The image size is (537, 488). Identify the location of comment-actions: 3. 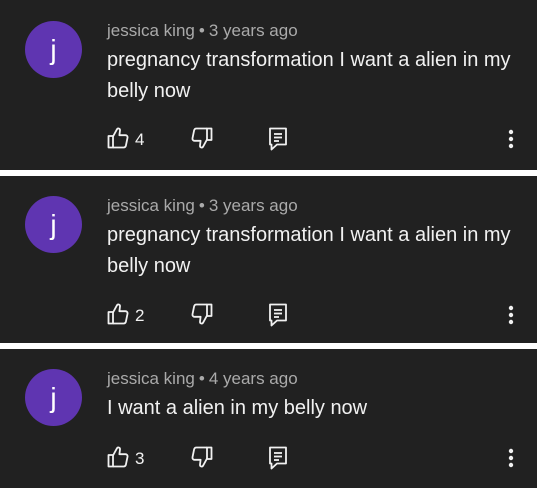
(268, 460).